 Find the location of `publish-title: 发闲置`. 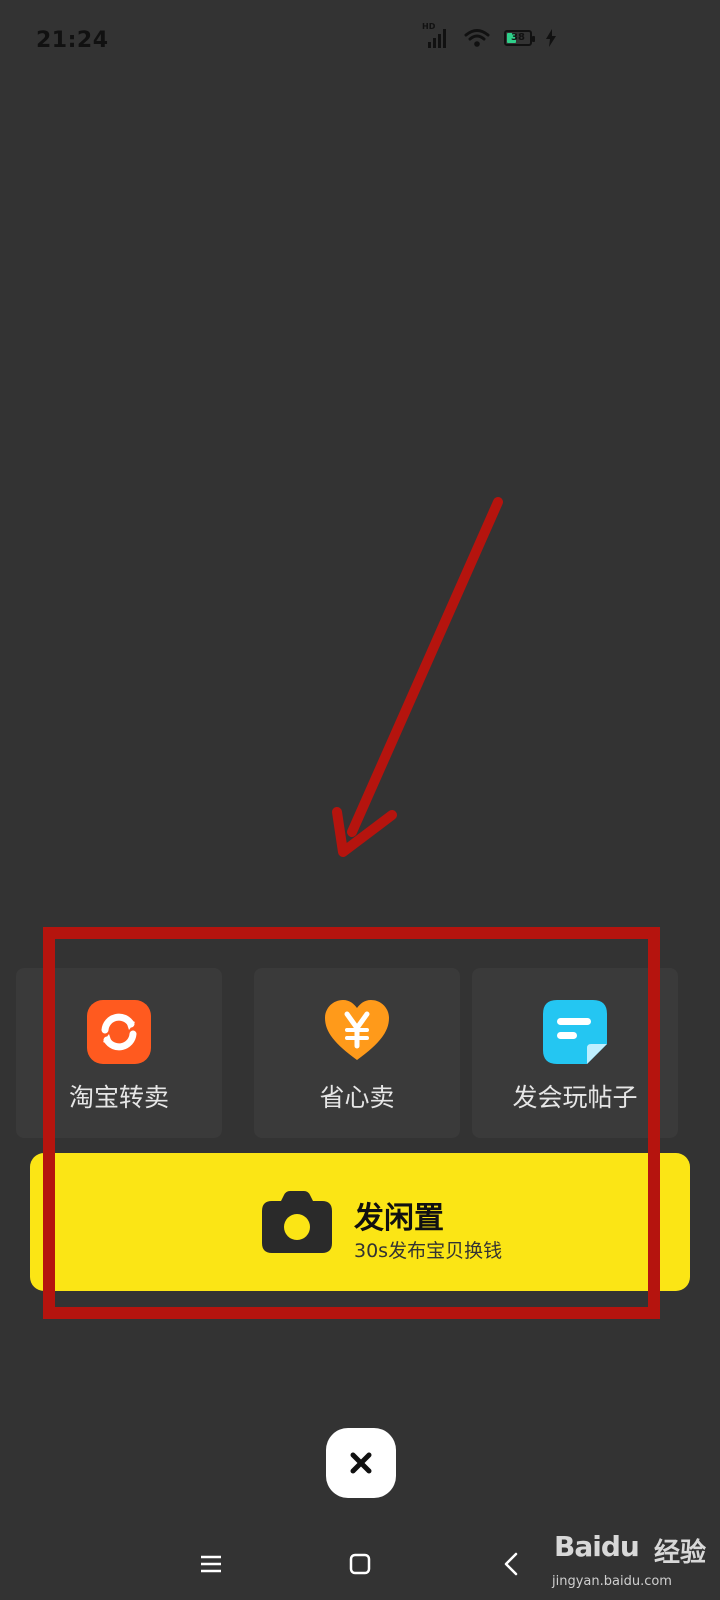

publish-title: 发闲置 is located at coordinates (399, 1218).